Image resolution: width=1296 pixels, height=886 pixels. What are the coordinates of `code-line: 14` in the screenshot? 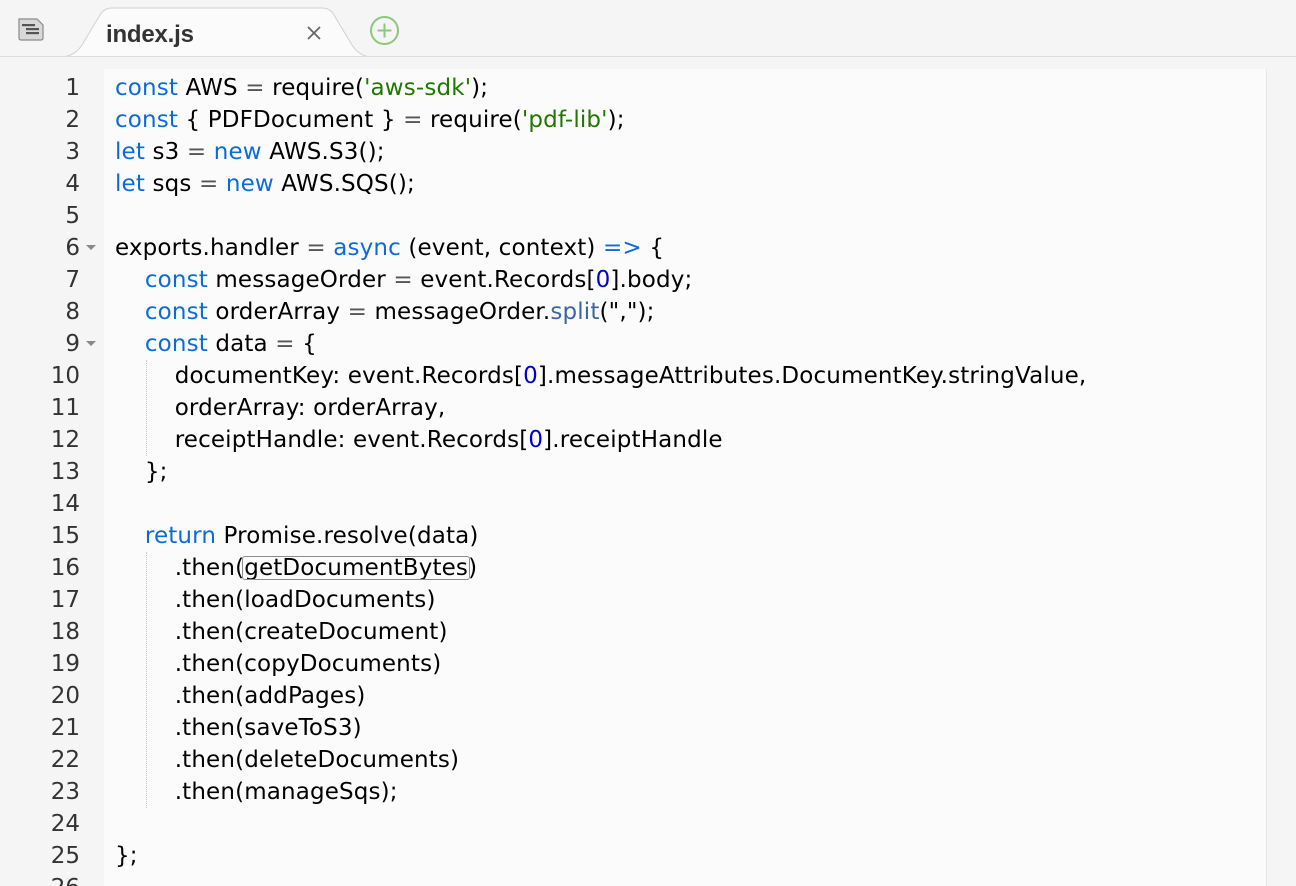 It's located at (648, 504).